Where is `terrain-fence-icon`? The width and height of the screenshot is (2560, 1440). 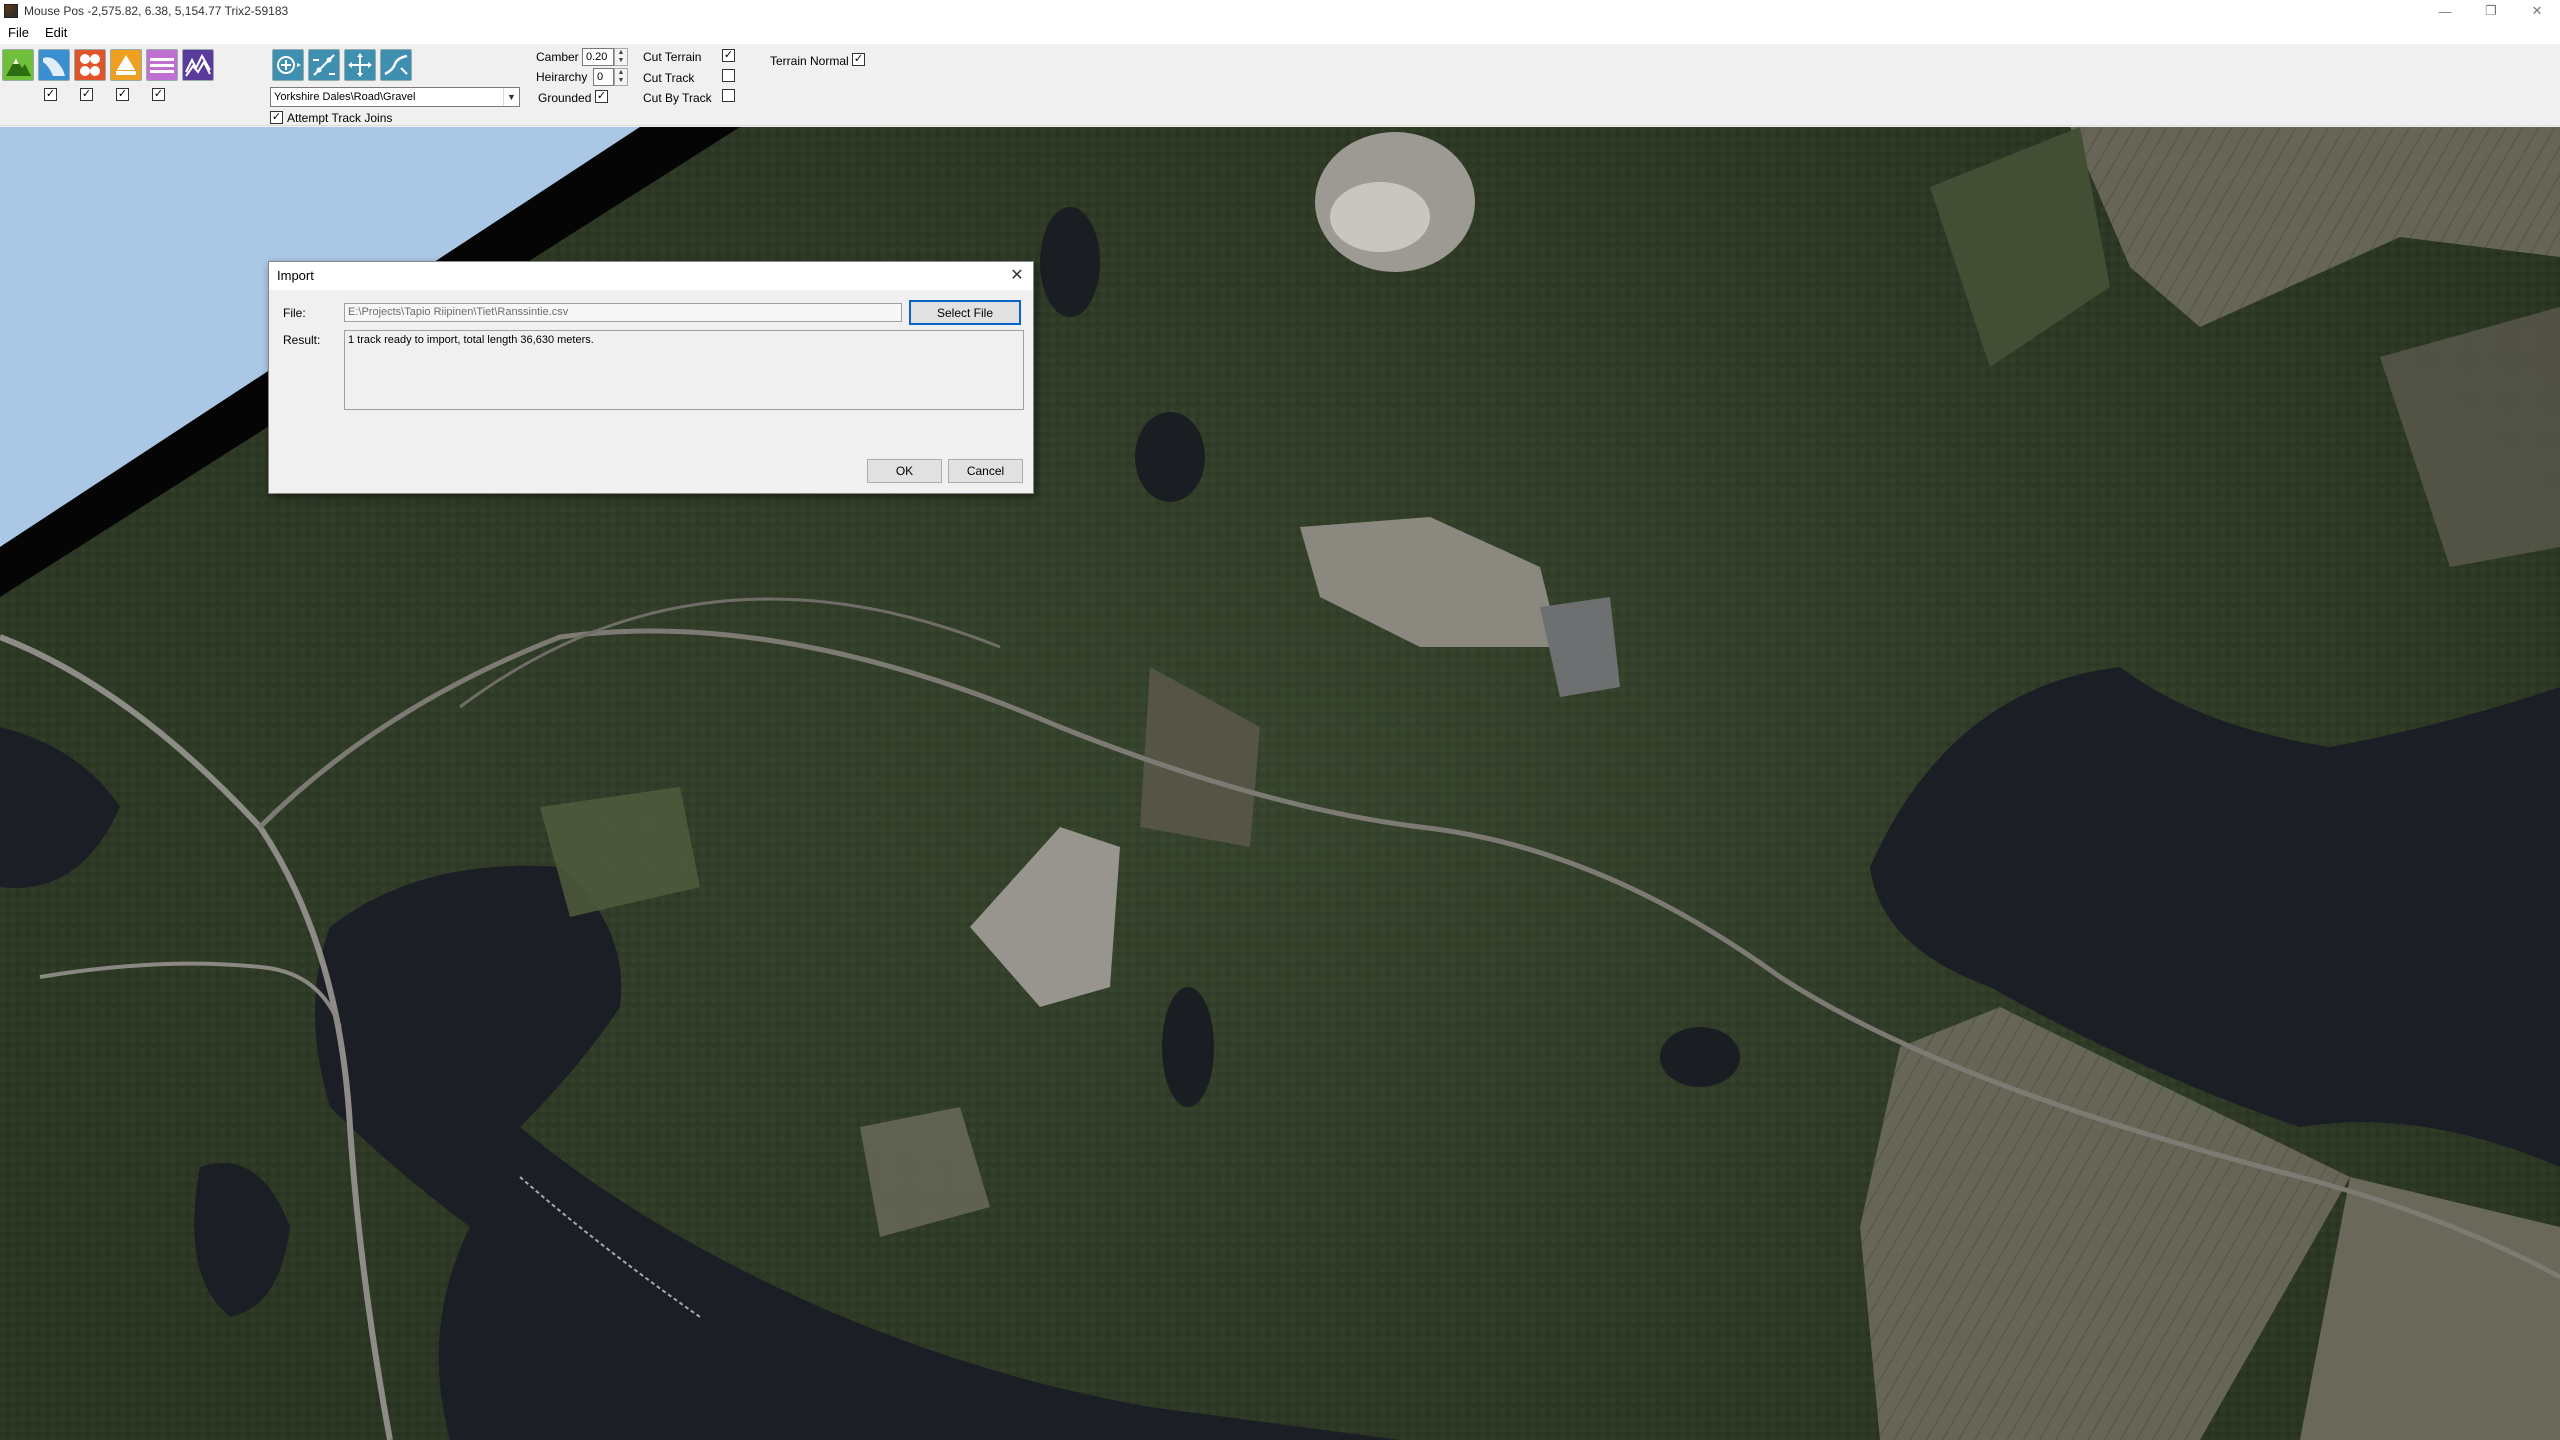
terrain-fence-icon is located at coordinates (162, 65).